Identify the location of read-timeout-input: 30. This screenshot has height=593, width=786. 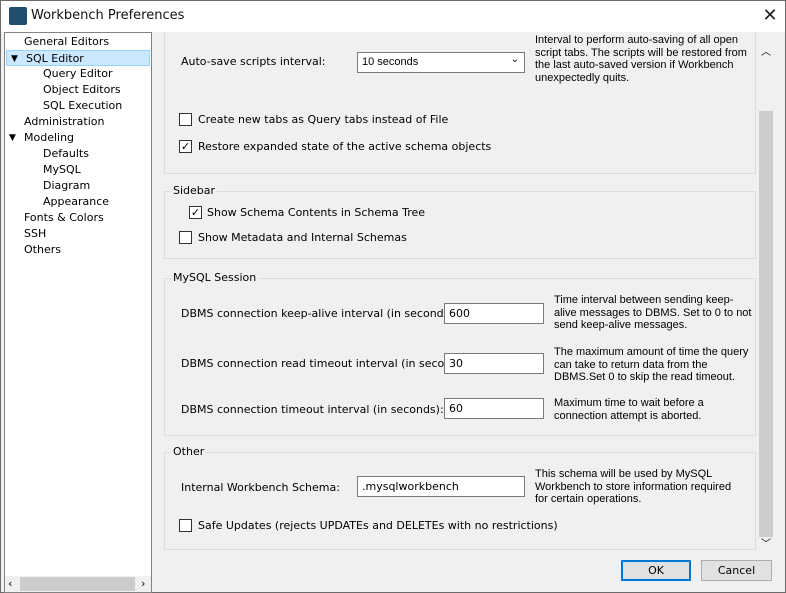
(494, 363).